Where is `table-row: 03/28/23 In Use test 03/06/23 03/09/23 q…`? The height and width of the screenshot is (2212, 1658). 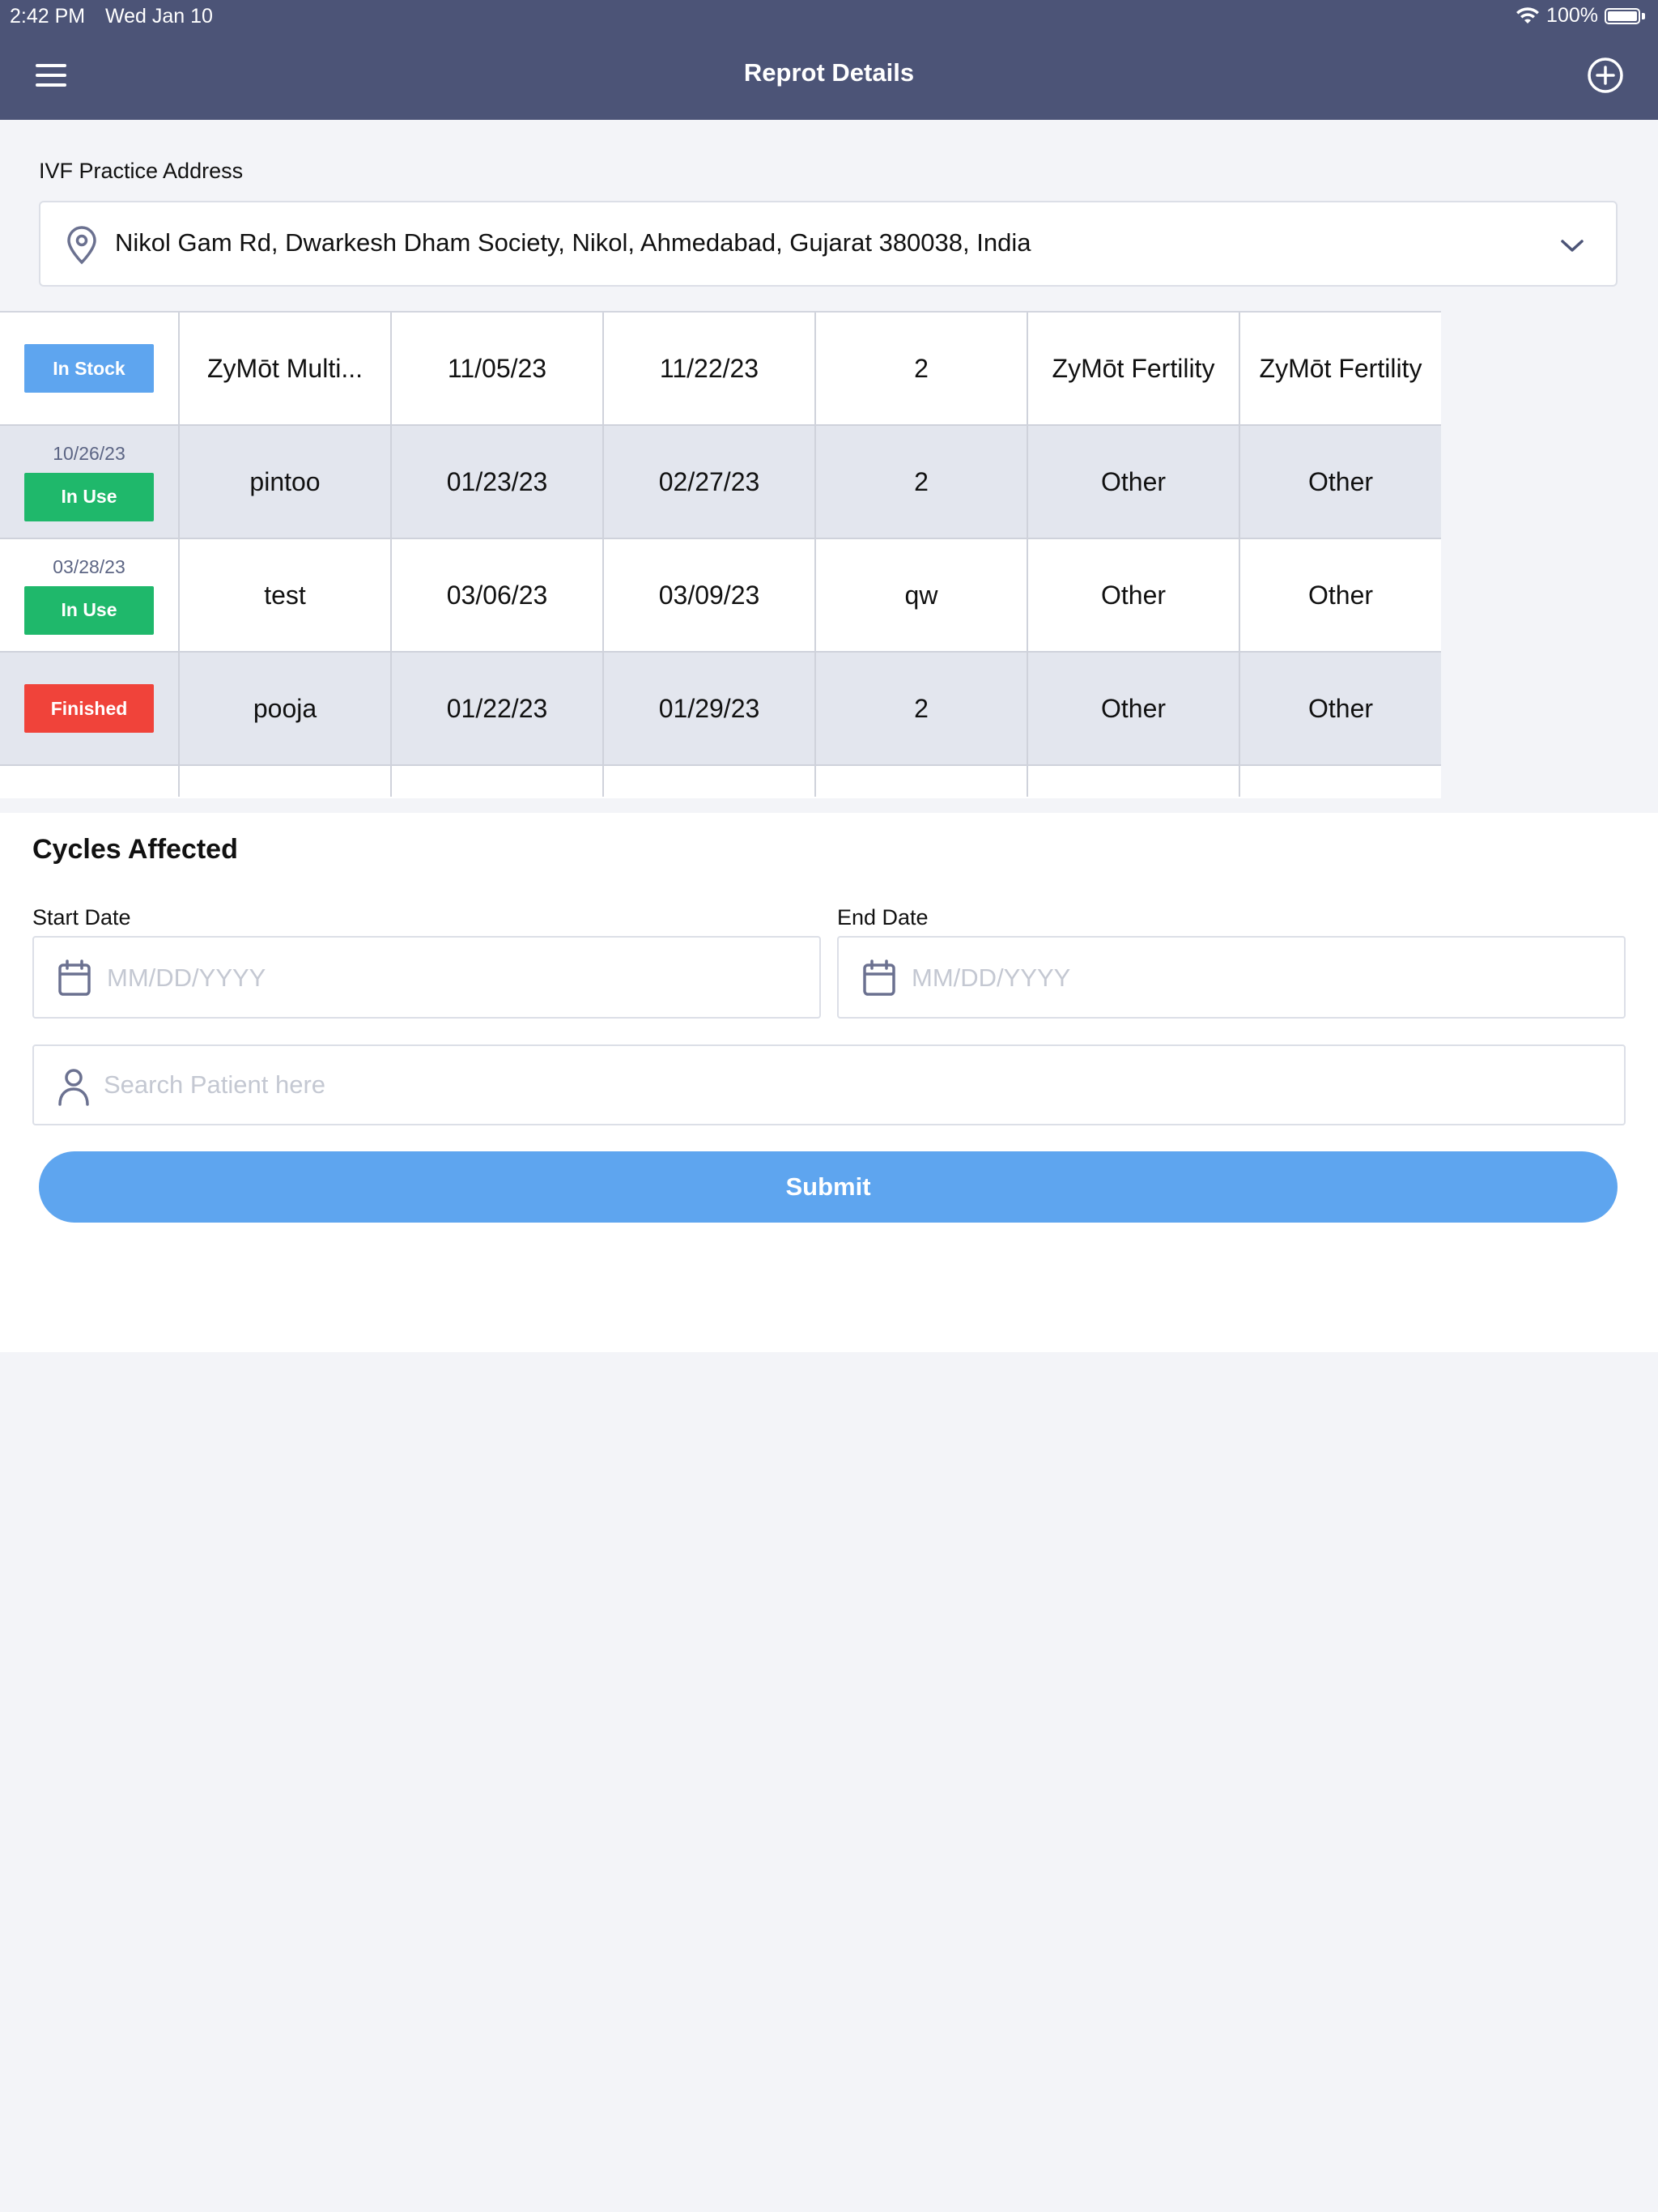 table-row: 03/28/23 In Use test 03/06/23 03/09/23 q… is located at coordinates (720, 596).